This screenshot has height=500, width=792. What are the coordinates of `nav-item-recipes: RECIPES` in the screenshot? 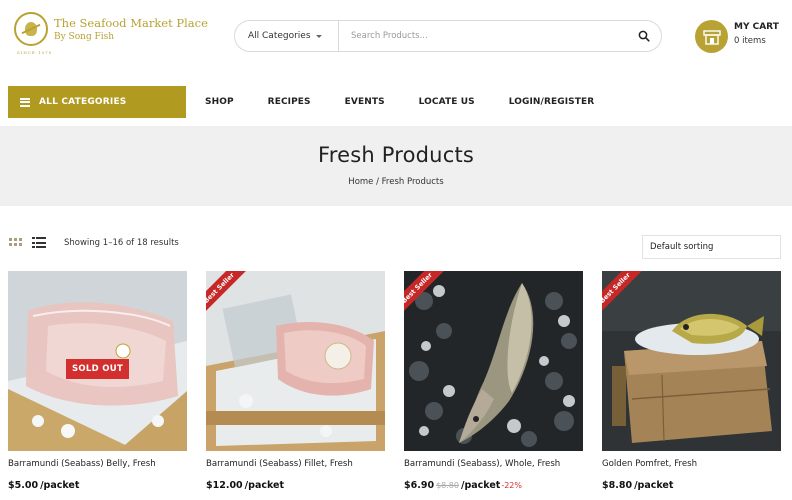 It's located at (289, 102).